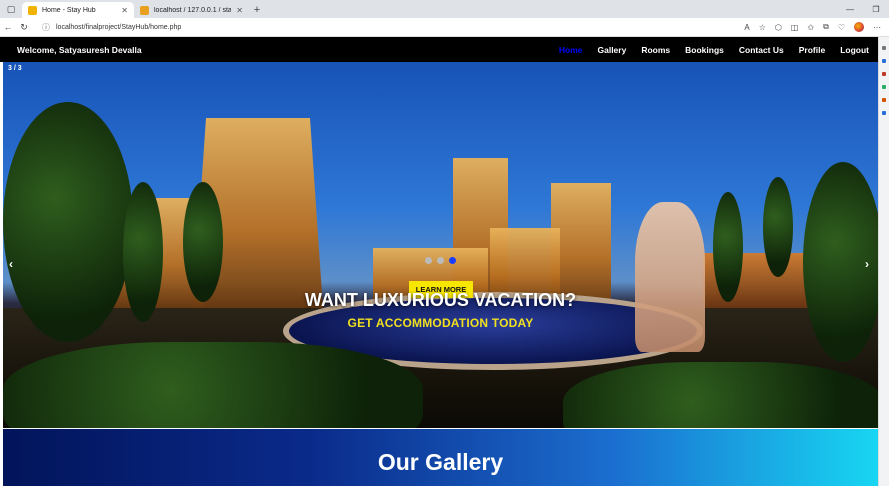  Describe the element at coordinates (884, 113) in the screenshot. I see `sidebar-outlook-icon` at that location.